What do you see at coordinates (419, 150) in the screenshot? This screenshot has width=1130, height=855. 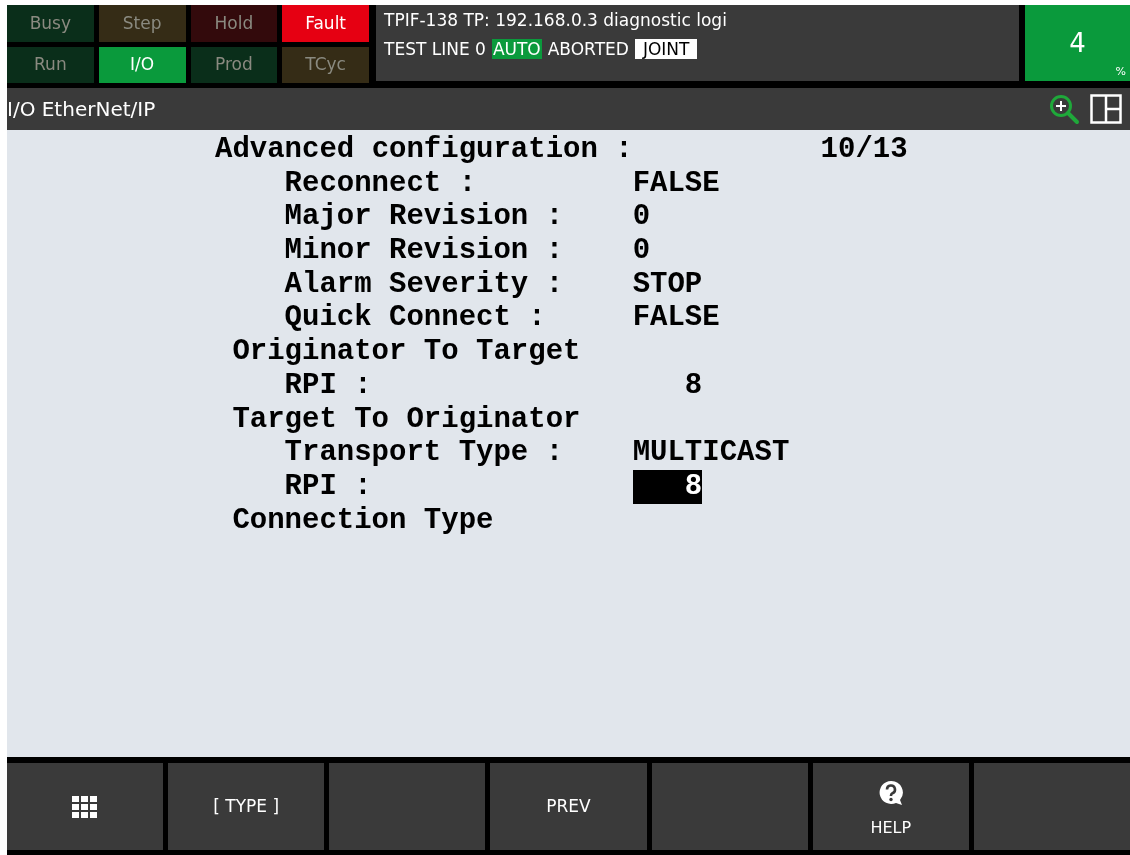 I see `section-heading: Advanced configuration :` at bounding box center [419, 150].